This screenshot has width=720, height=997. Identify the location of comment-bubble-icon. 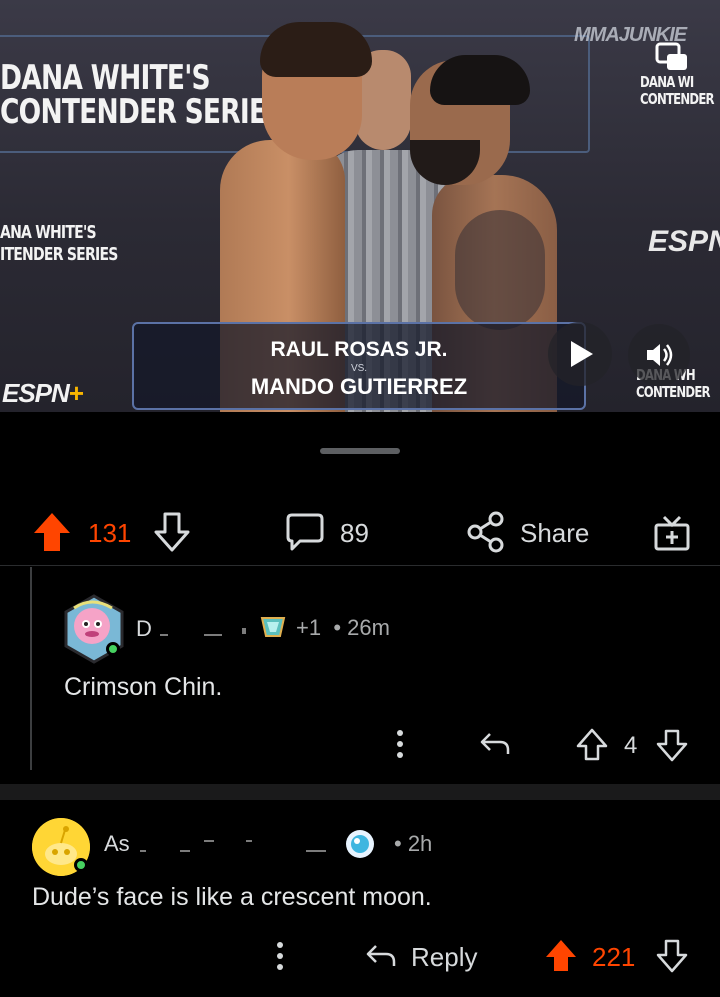
(305, 532).